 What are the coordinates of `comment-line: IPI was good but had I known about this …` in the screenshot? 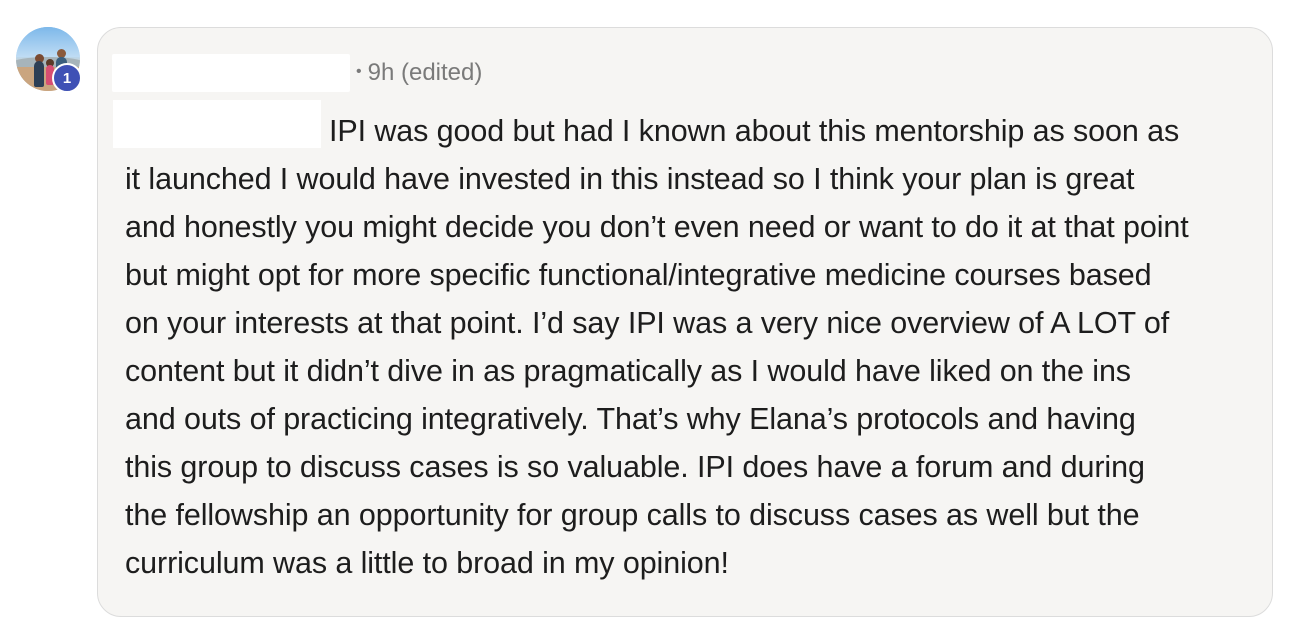 It's located at (689, 127).